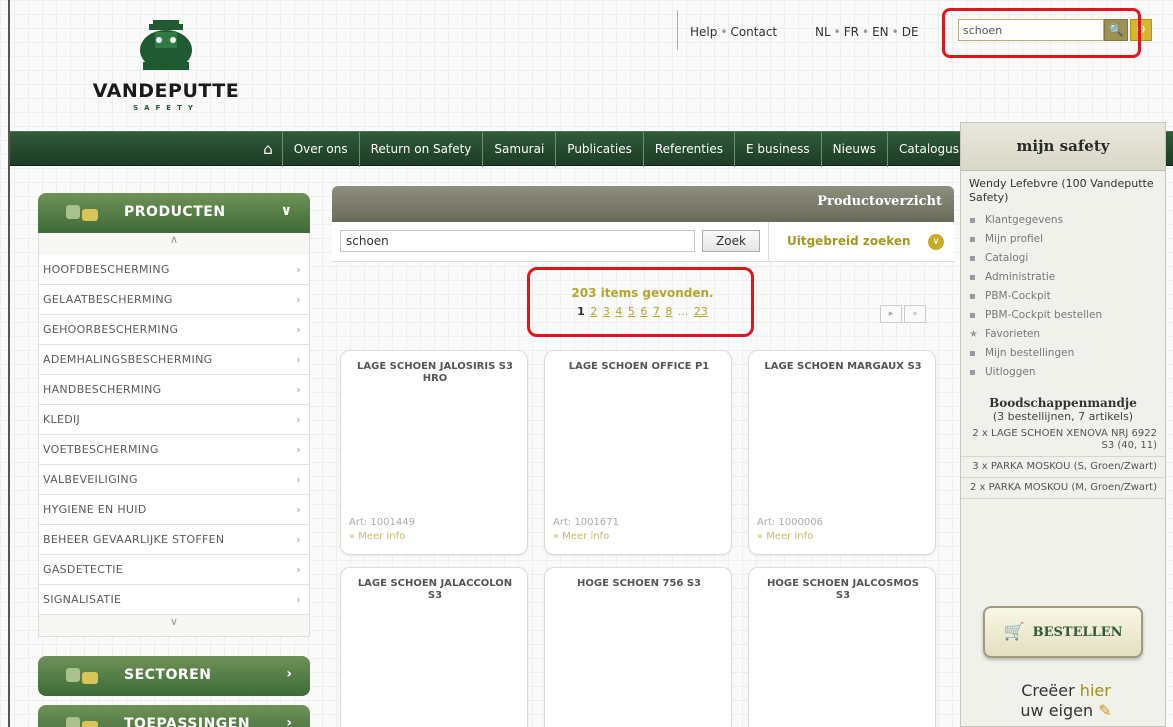  What do you see at coordinates (174, 244) in the screenshot?
I see `chevron-up-icon: ∧` at bounding box center [174, 244].